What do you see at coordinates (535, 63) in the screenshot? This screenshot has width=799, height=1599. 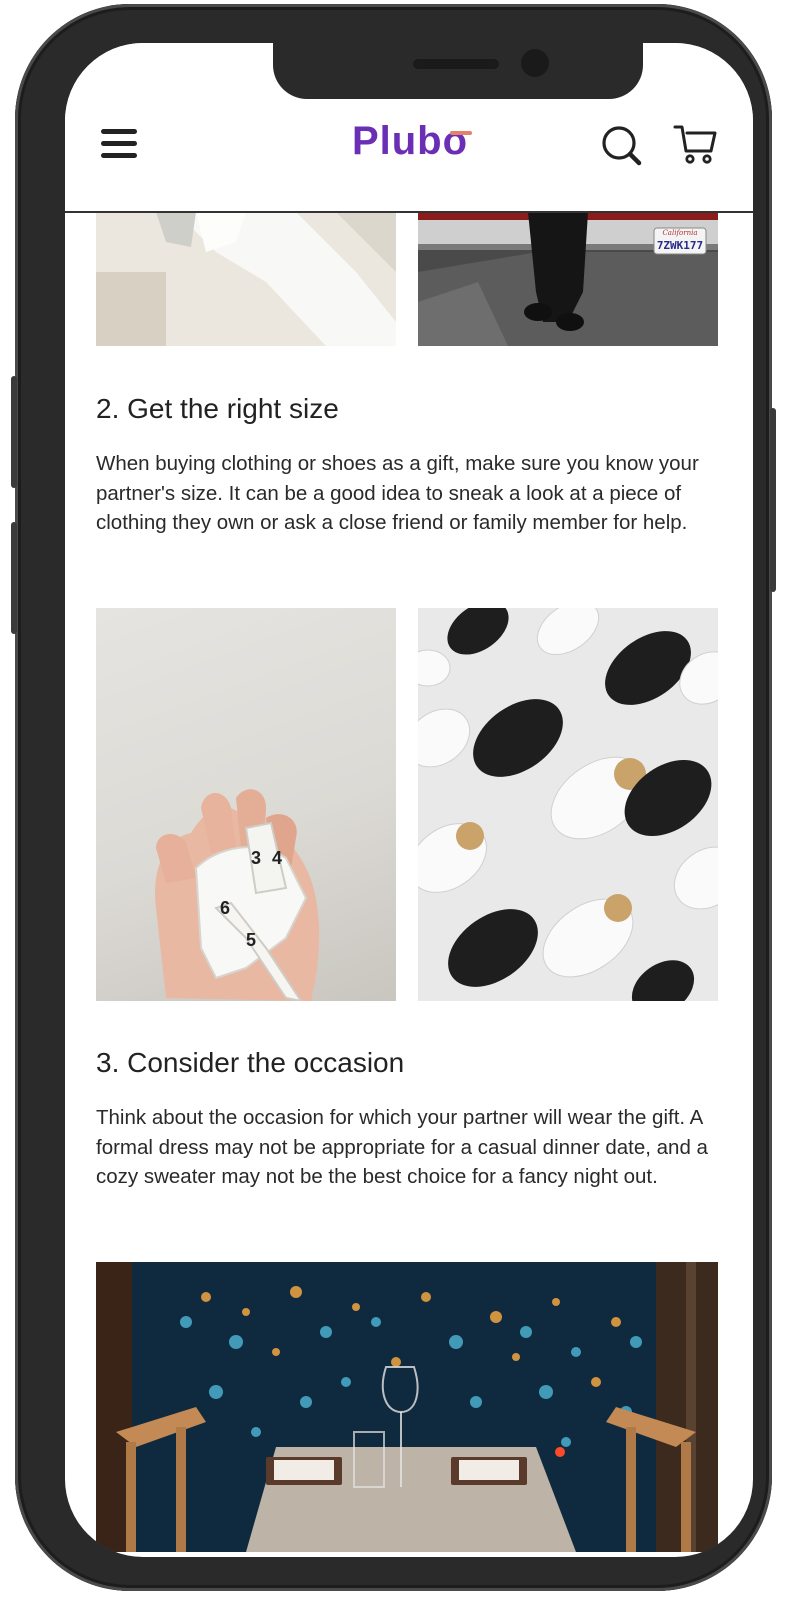 I see `front-camera` at bounding box center [535, 63].